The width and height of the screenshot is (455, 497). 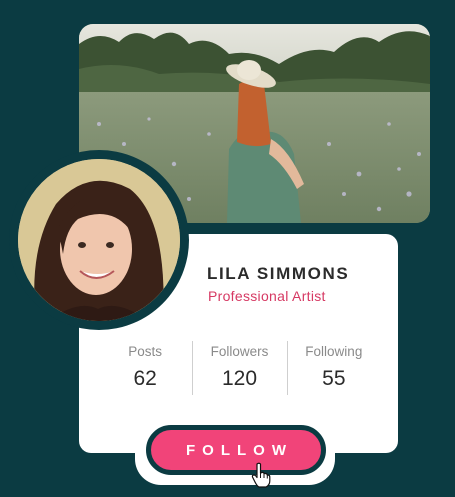 What do you see at coordinates (334, 351) in the screenshot?
I see `stat-label: Following` at bounding box center [334, 351].